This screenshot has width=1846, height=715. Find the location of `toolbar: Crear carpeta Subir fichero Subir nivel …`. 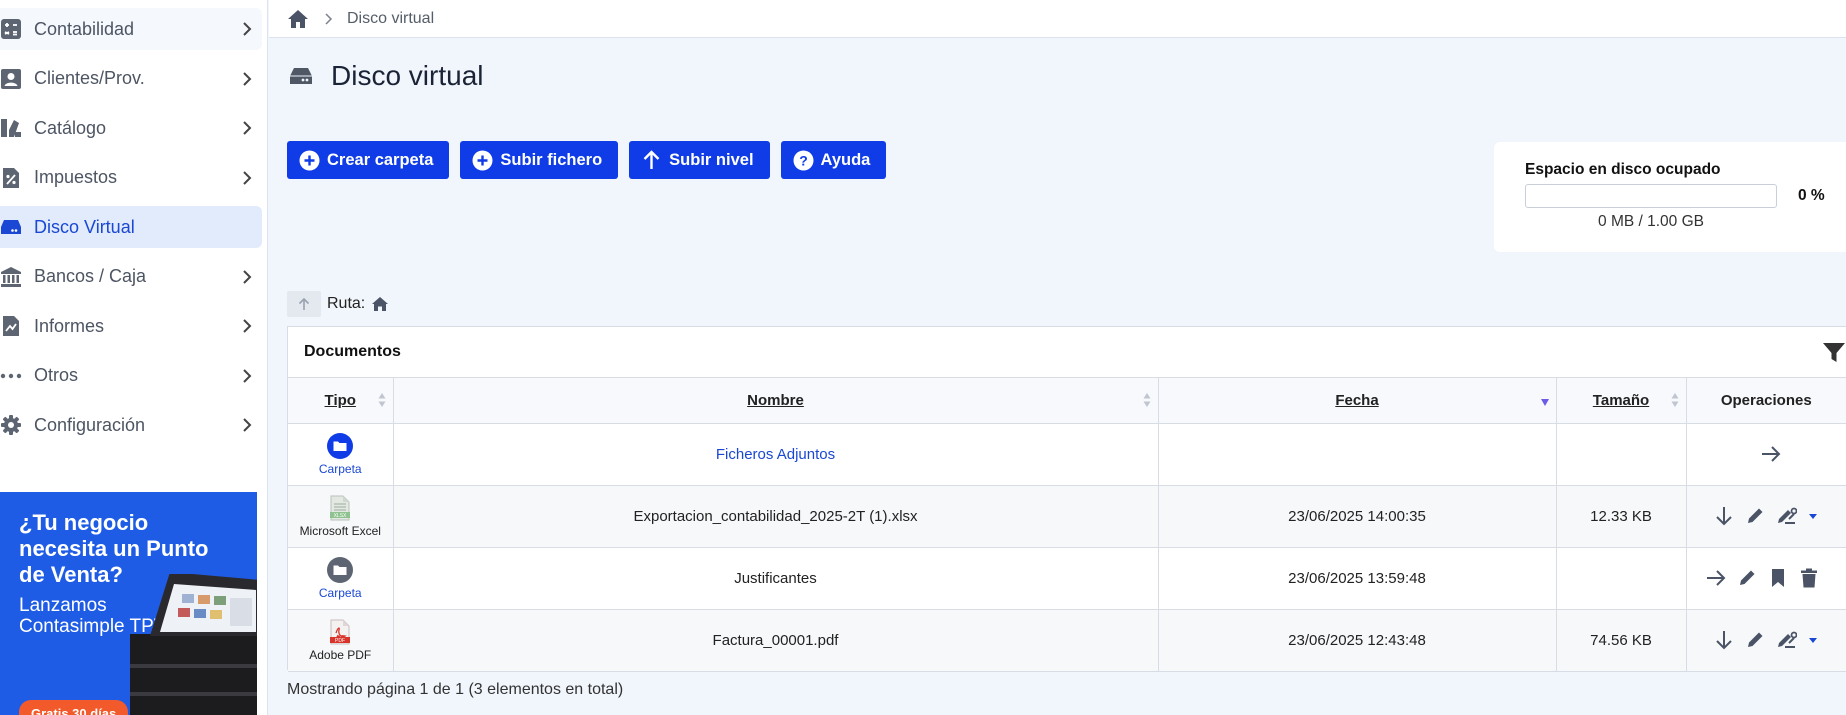

toolbar: Crear carpeta Subir fichero Subir nivel … is located at coordinates (592, 160).